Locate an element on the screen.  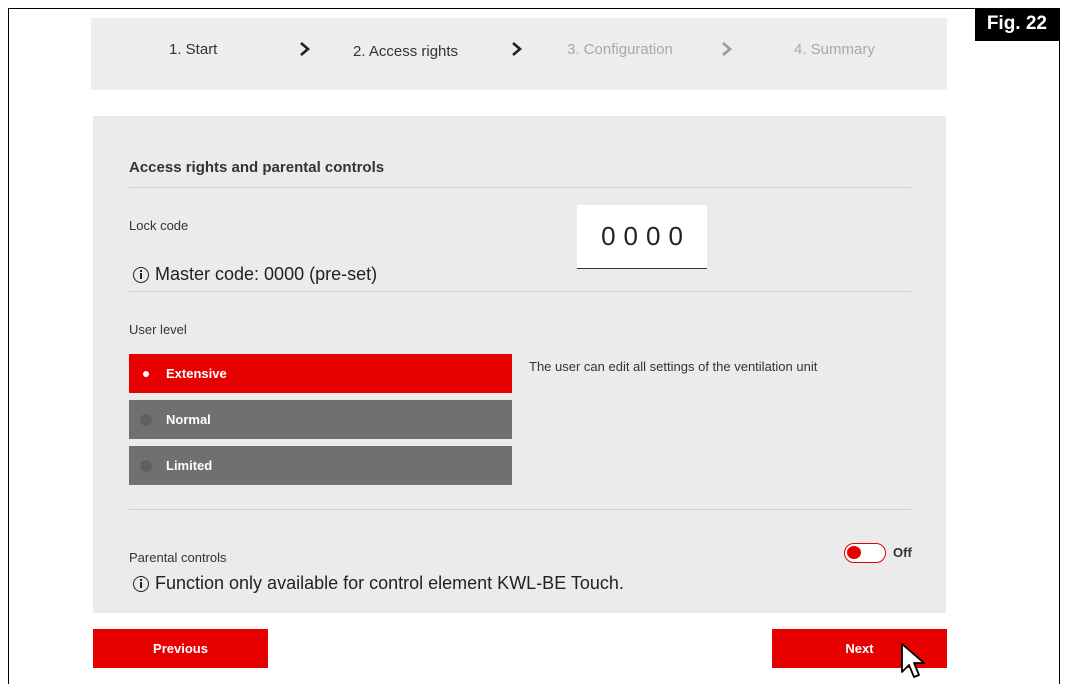
user-level-extensive: Extensive is located at coordinates (320, 373).